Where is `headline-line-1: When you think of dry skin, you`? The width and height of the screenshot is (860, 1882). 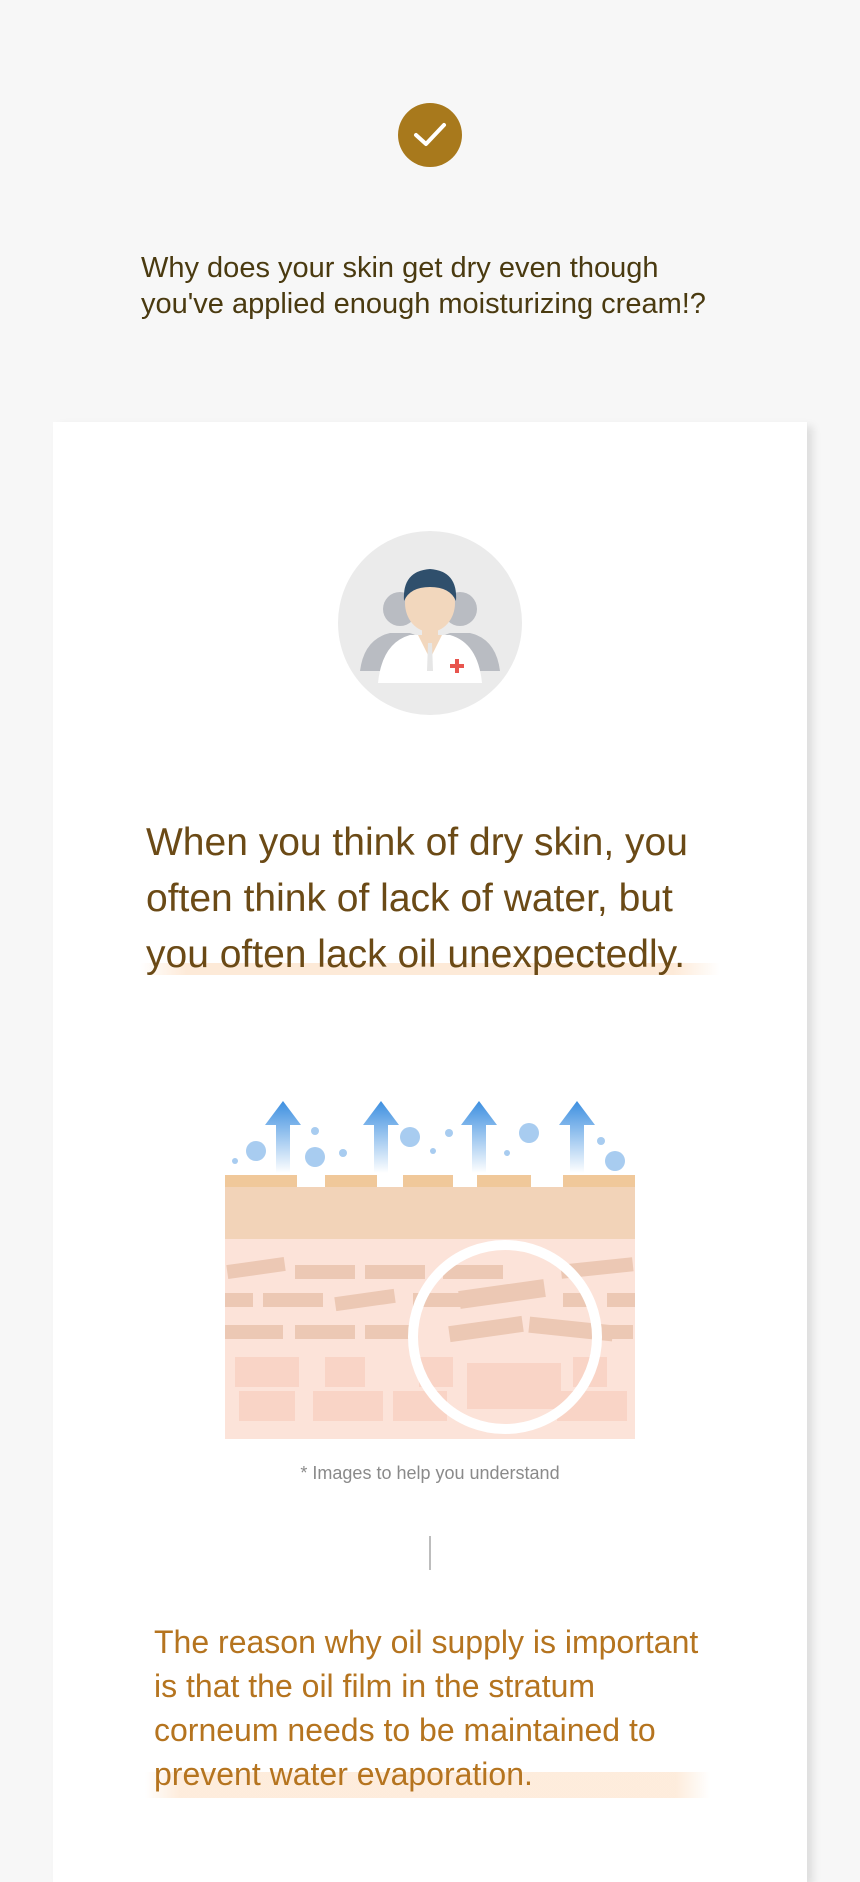
headline-line-1: When you think of dry skin, you is located at coordinates (417, 842).